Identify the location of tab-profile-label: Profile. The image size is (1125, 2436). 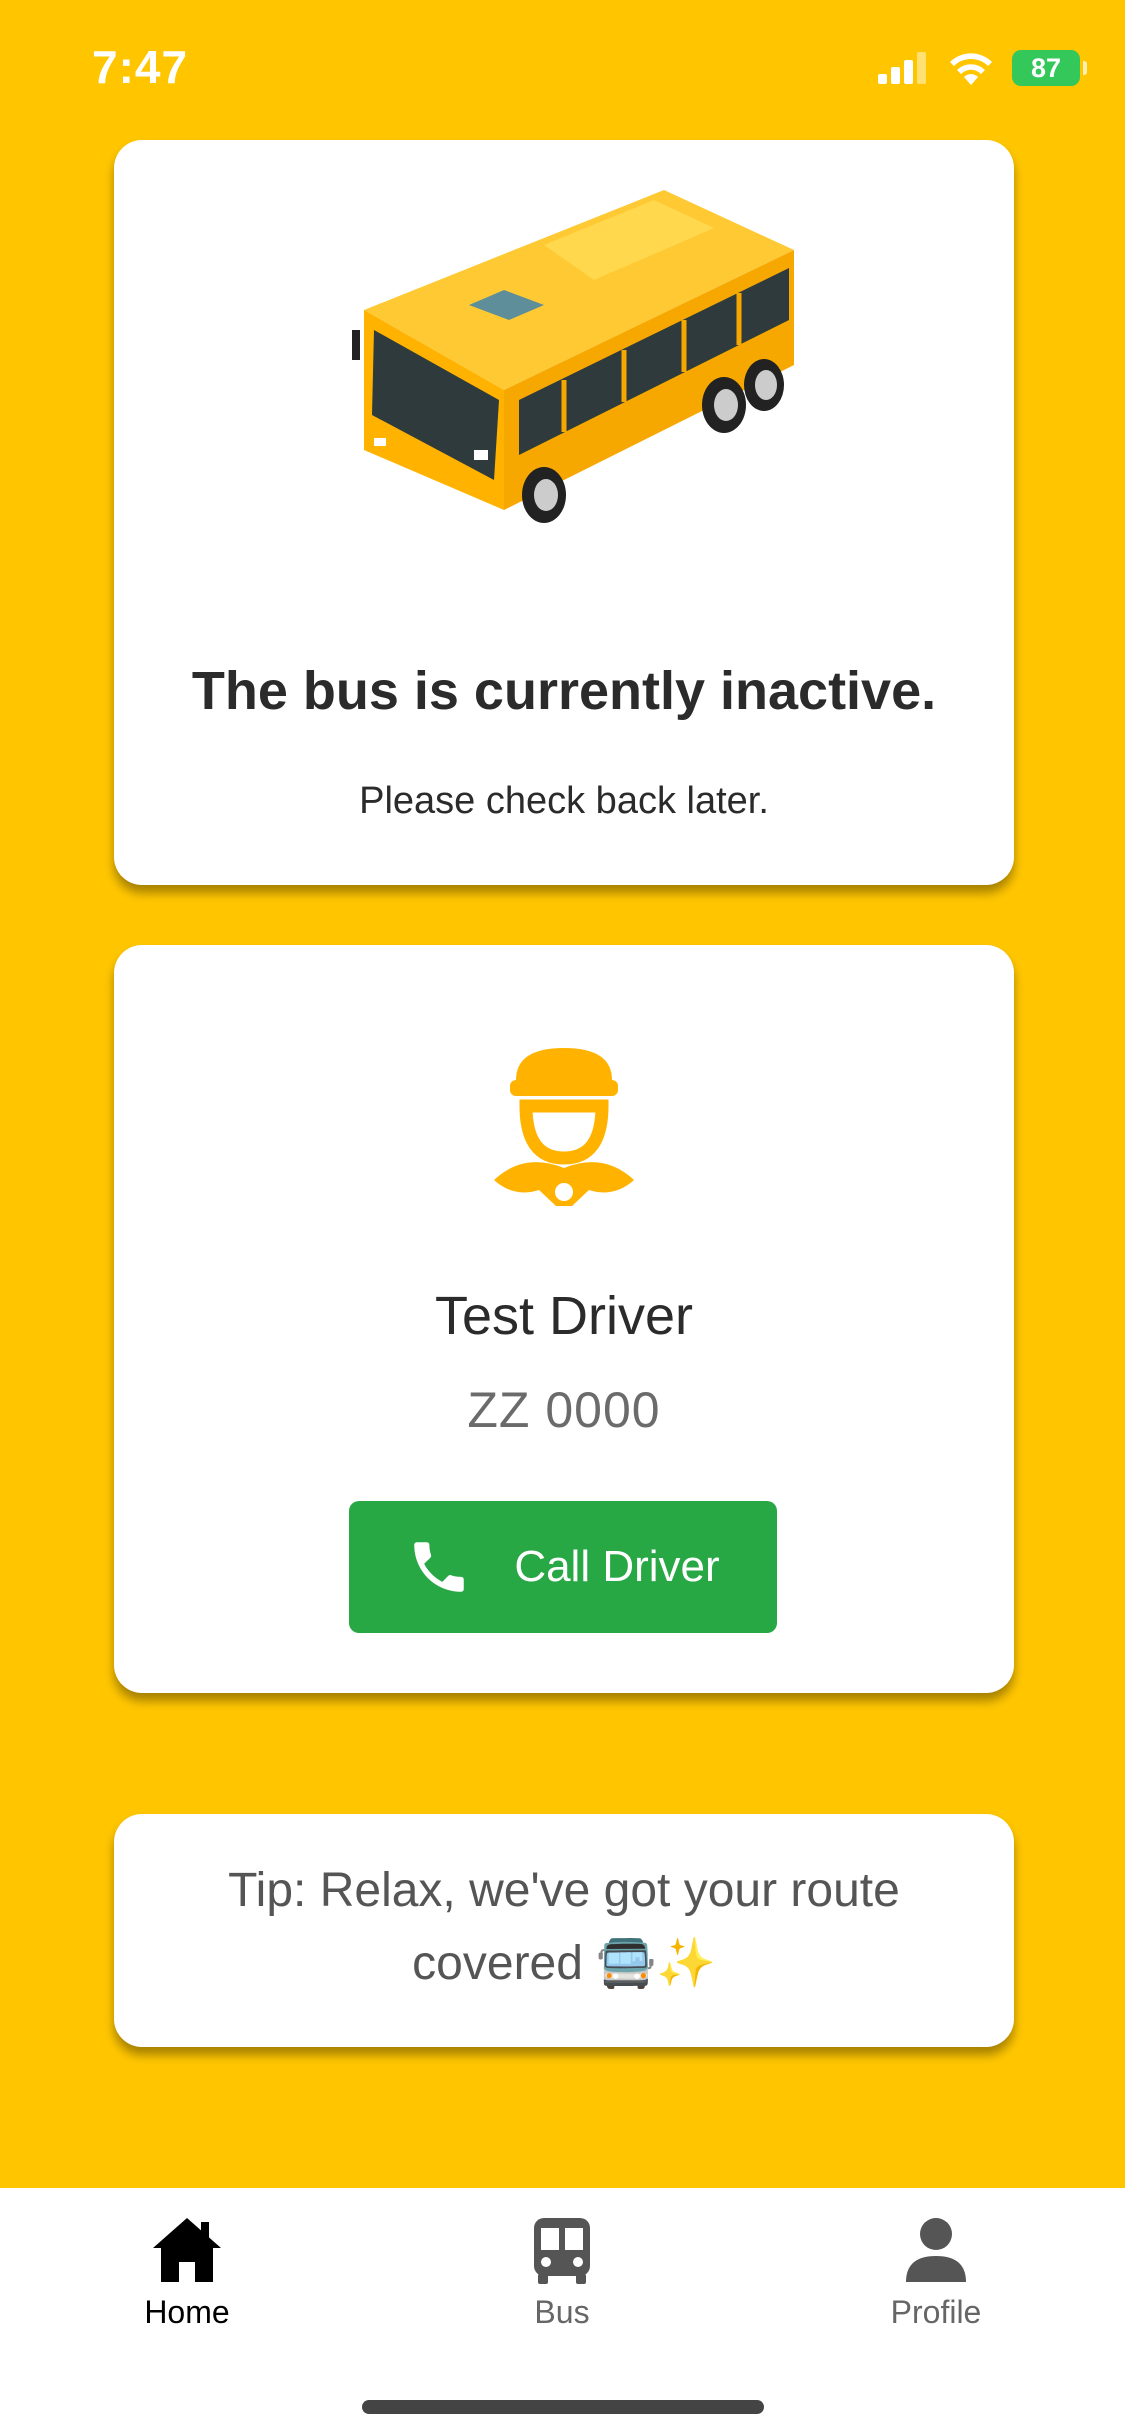
(936, 2312).